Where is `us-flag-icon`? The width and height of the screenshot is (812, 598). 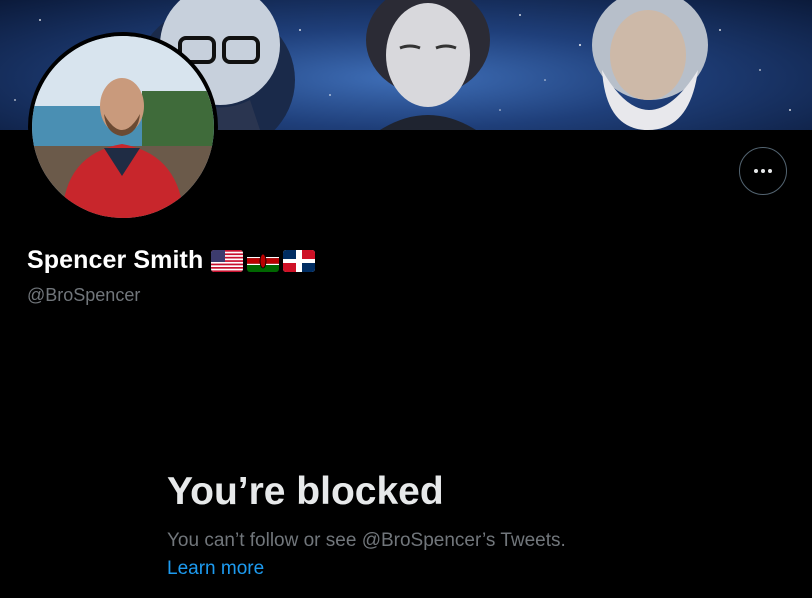
us-flag-icon is located at coordinates (227, 260).